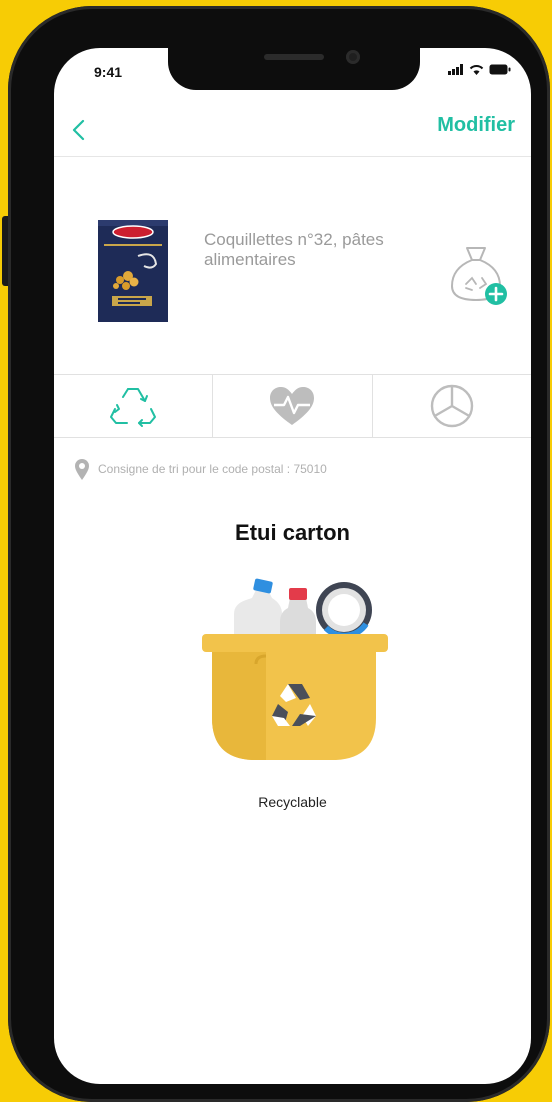  Describe the element at coordinates (80, 130) in the screenshot. I see `back-chevron-icon` at that location.